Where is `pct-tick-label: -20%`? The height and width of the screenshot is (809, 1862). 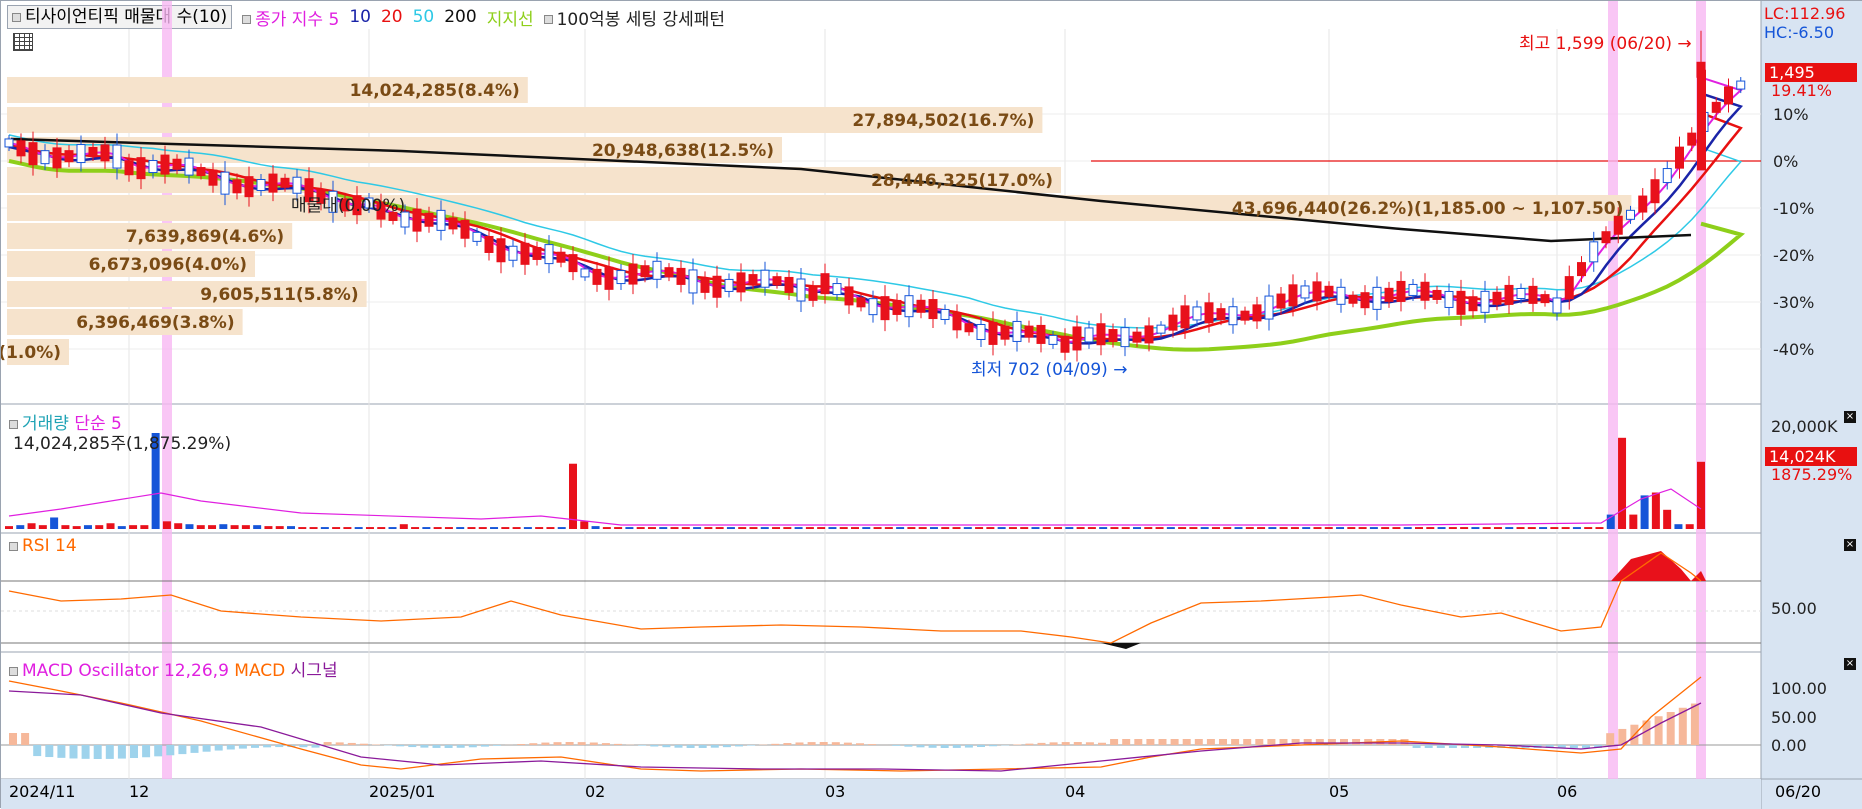
pct-tick-label: -20% is located at coordinates (1793, 255).